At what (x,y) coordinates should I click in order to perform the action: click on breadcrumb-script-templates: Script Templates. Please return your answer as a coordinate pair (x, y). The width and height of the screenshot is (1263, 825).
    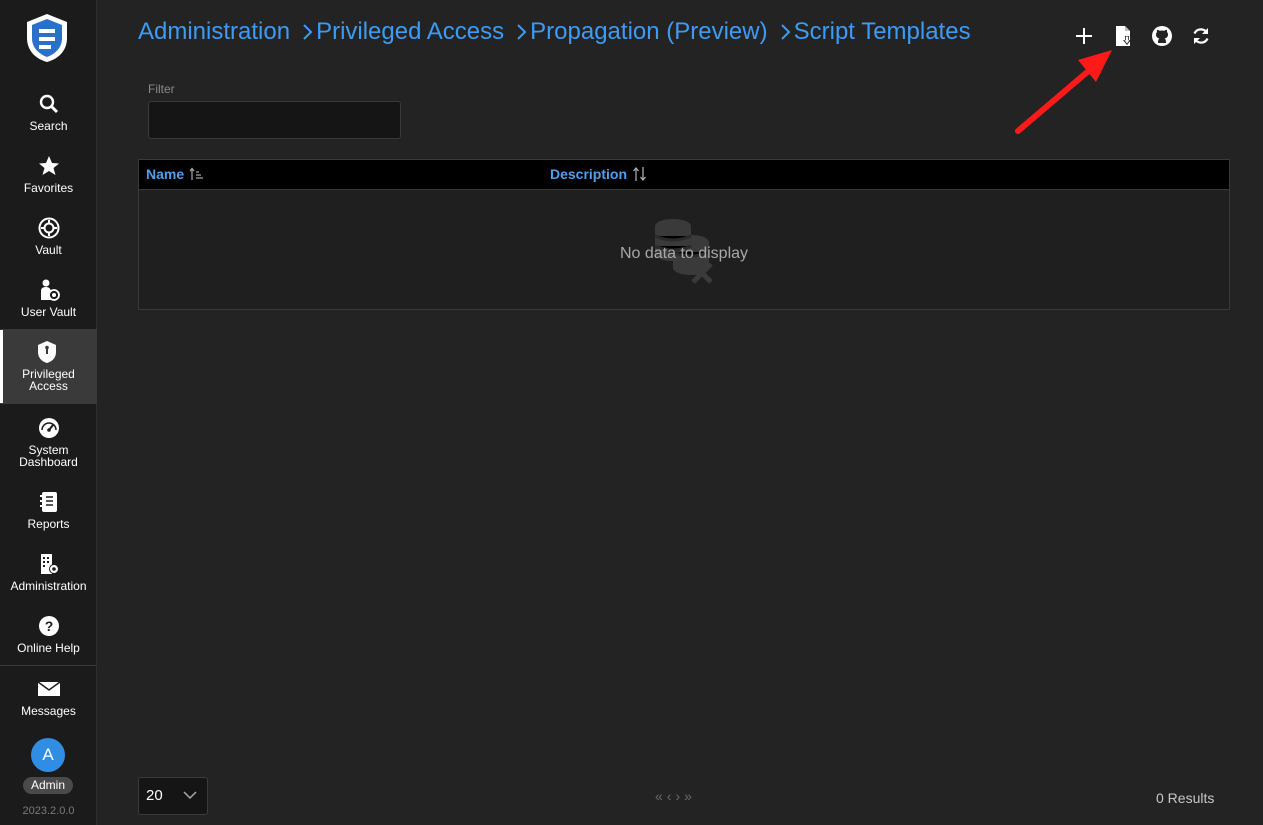
    Looking at the image, I should click on (882, 31).